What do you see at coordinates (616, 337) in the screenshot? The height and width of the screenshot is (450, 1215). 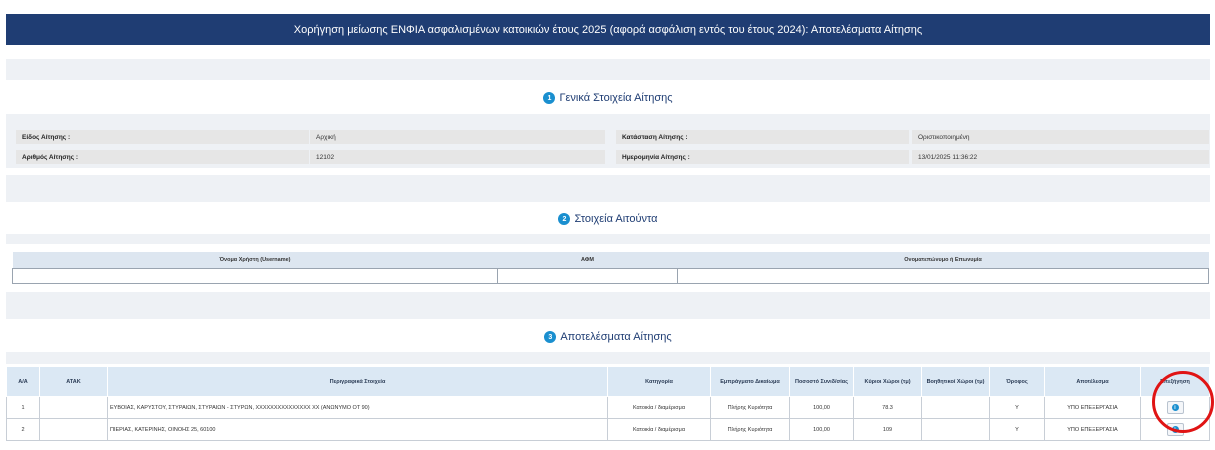 I see `section-title-text: Αποτελέσματα Αίτησης` at bounding box center [616, 337].